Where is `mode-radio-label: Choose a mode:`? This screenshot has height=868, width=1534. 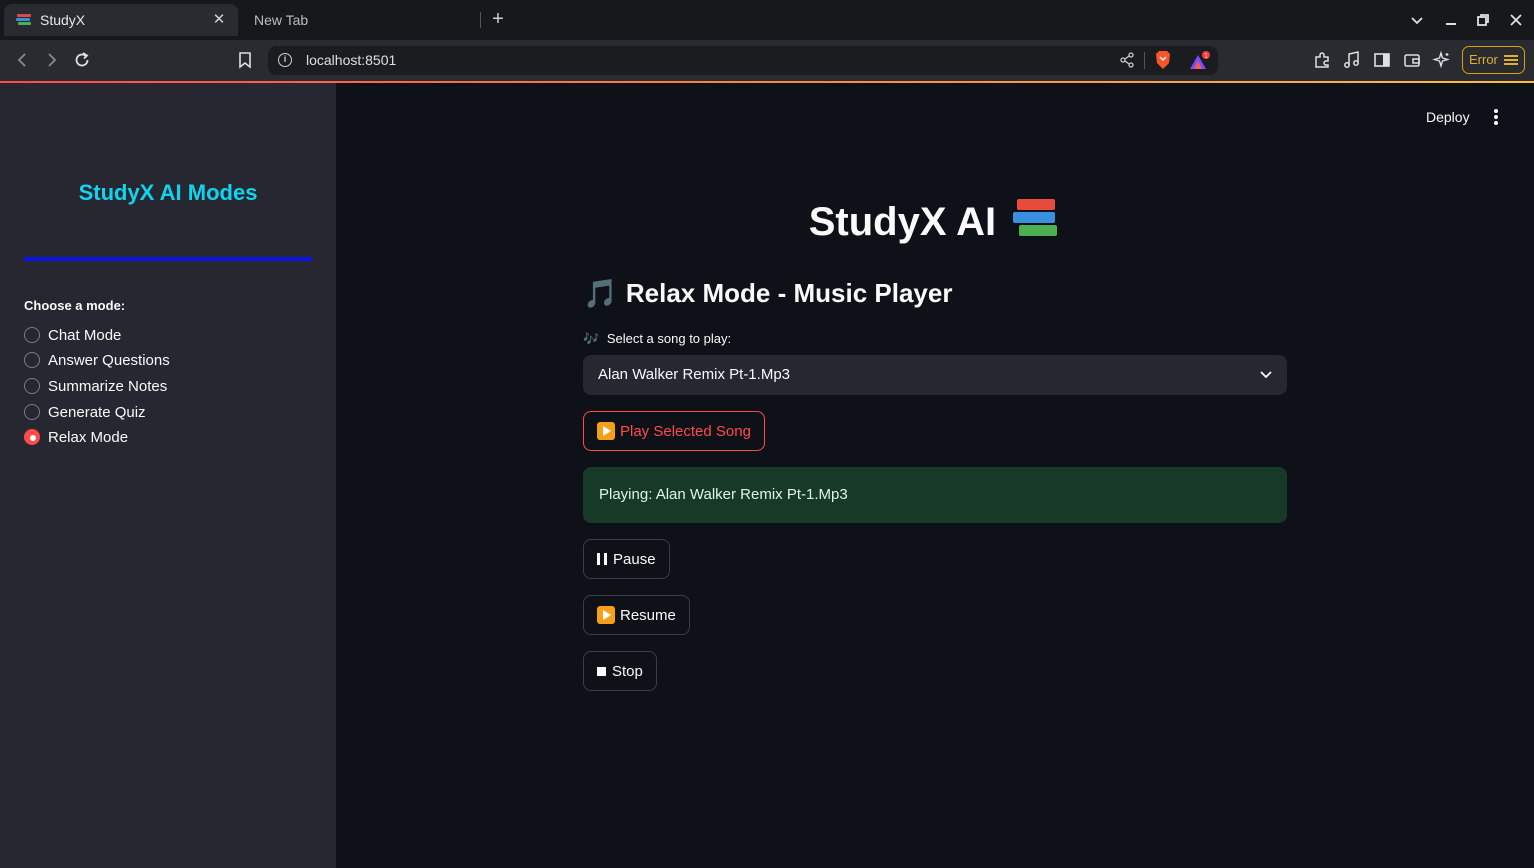 mode-radio-label: Choose a mode: is located at coordinates (75, 305).